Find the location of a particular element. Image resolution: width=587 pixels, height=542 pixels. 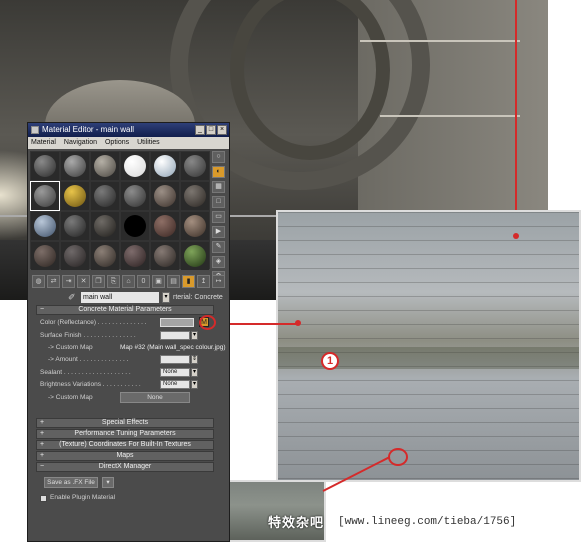

maximize-button: □ is located at coordinates (211, 130).